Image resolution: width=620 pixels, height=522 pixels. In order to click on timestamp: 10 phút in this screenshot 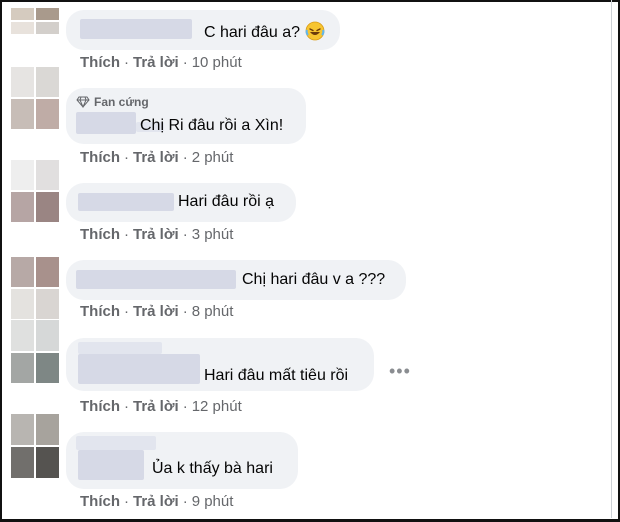, I will do `click(217, 62)`.